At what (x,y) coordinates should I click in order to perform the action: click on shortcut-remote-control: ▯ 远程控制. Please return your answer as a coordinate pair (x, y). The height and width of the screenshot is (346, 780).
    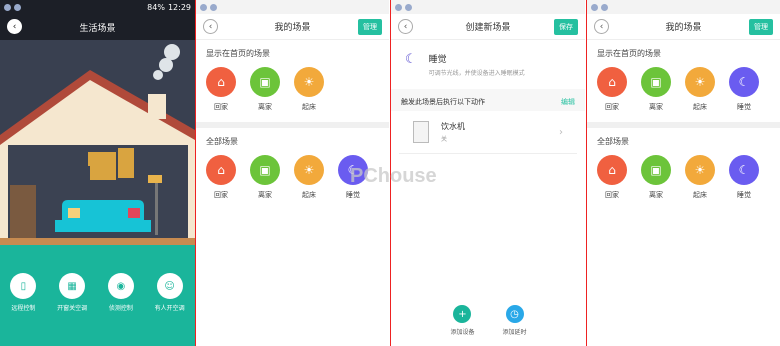
    Looking at the image, I should click on (23, 309).